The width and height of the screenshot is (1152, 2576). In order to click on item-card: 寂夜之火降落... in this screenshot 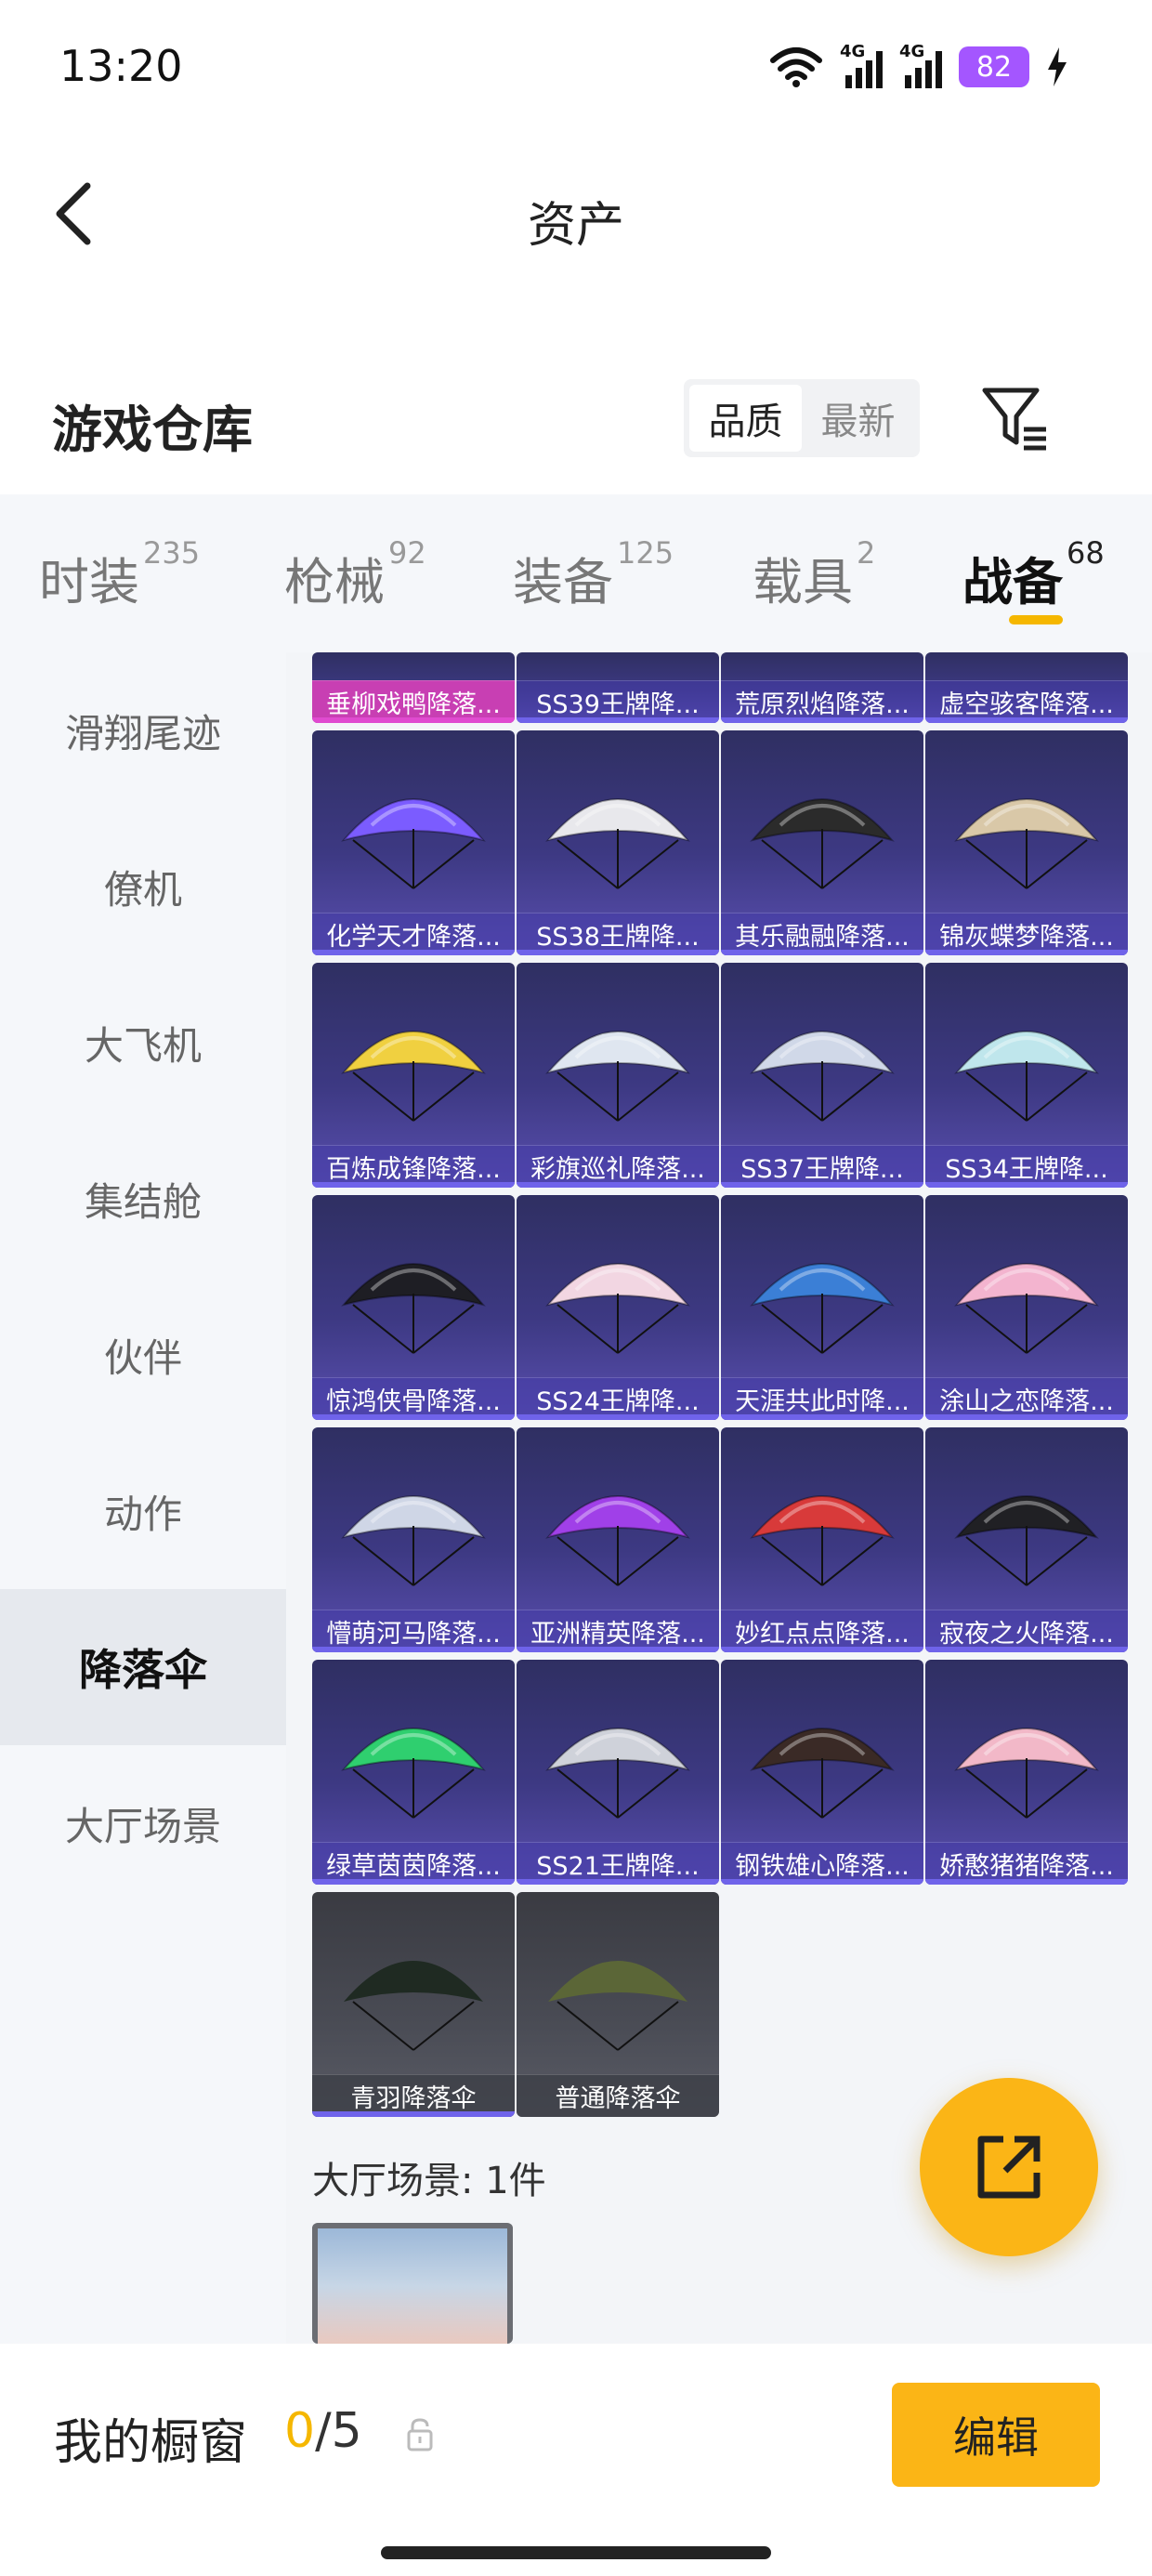, I will do `click(1026, 1539)`.